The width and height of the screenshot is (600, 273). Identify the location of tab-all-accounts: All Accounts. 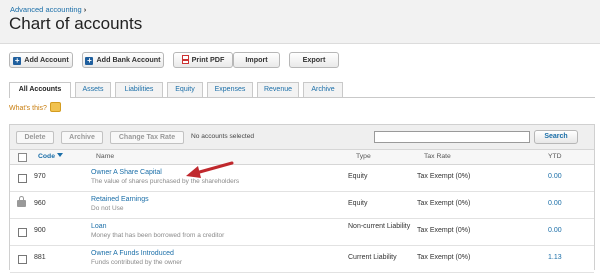
(40, 90).